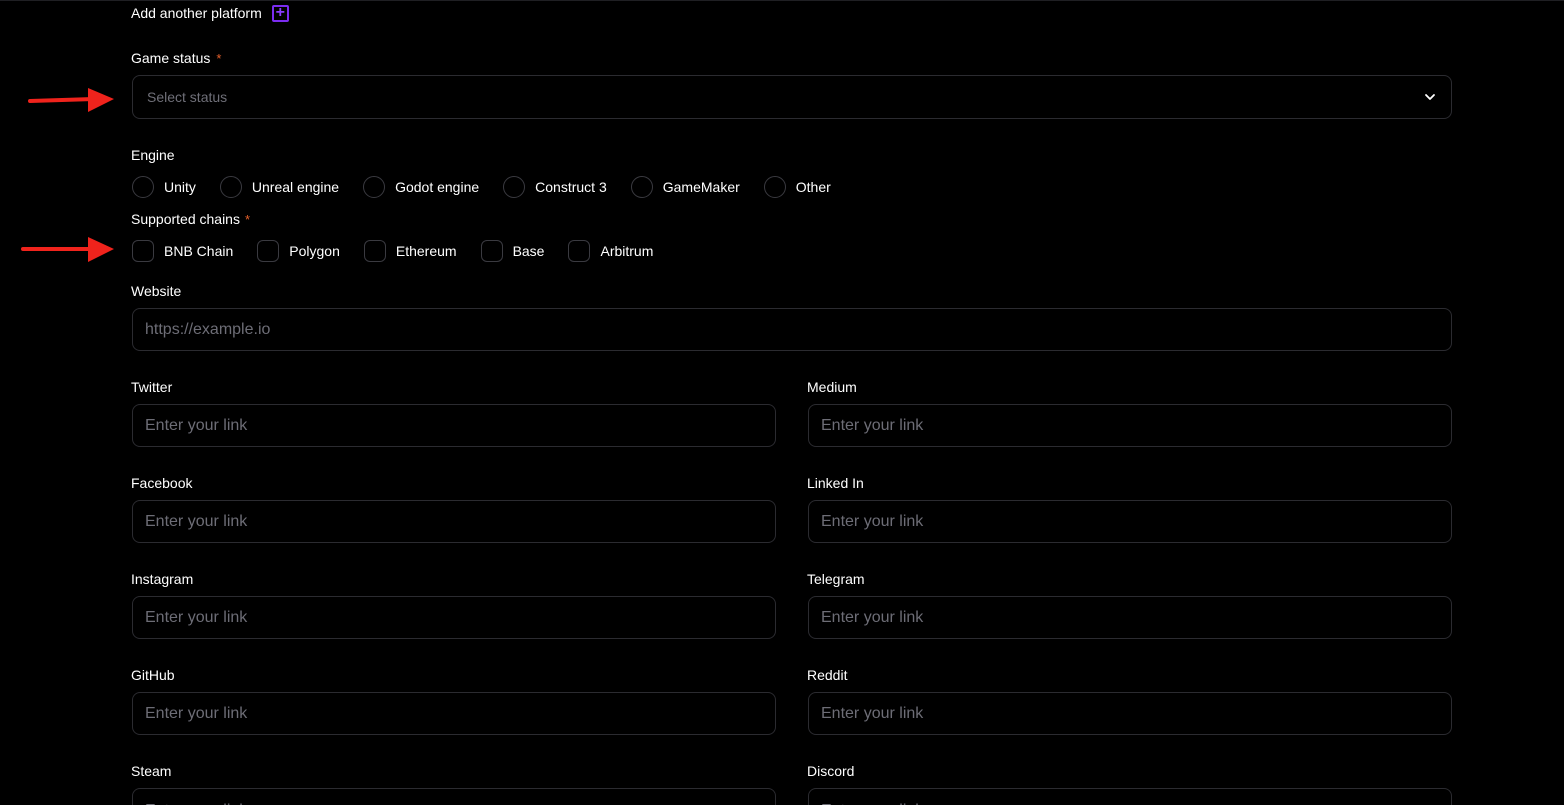  Describe the element at coordinates (171, 58) in the screenshot. I see `game-status-label-text: Game status` at that location.